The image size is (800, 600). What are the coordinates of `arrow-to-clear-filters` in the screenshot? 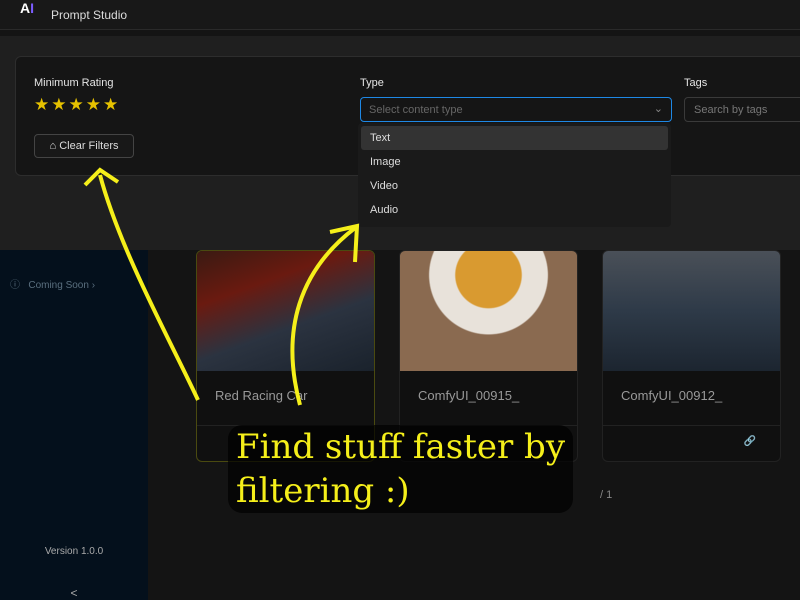 It's located at (141, 284).